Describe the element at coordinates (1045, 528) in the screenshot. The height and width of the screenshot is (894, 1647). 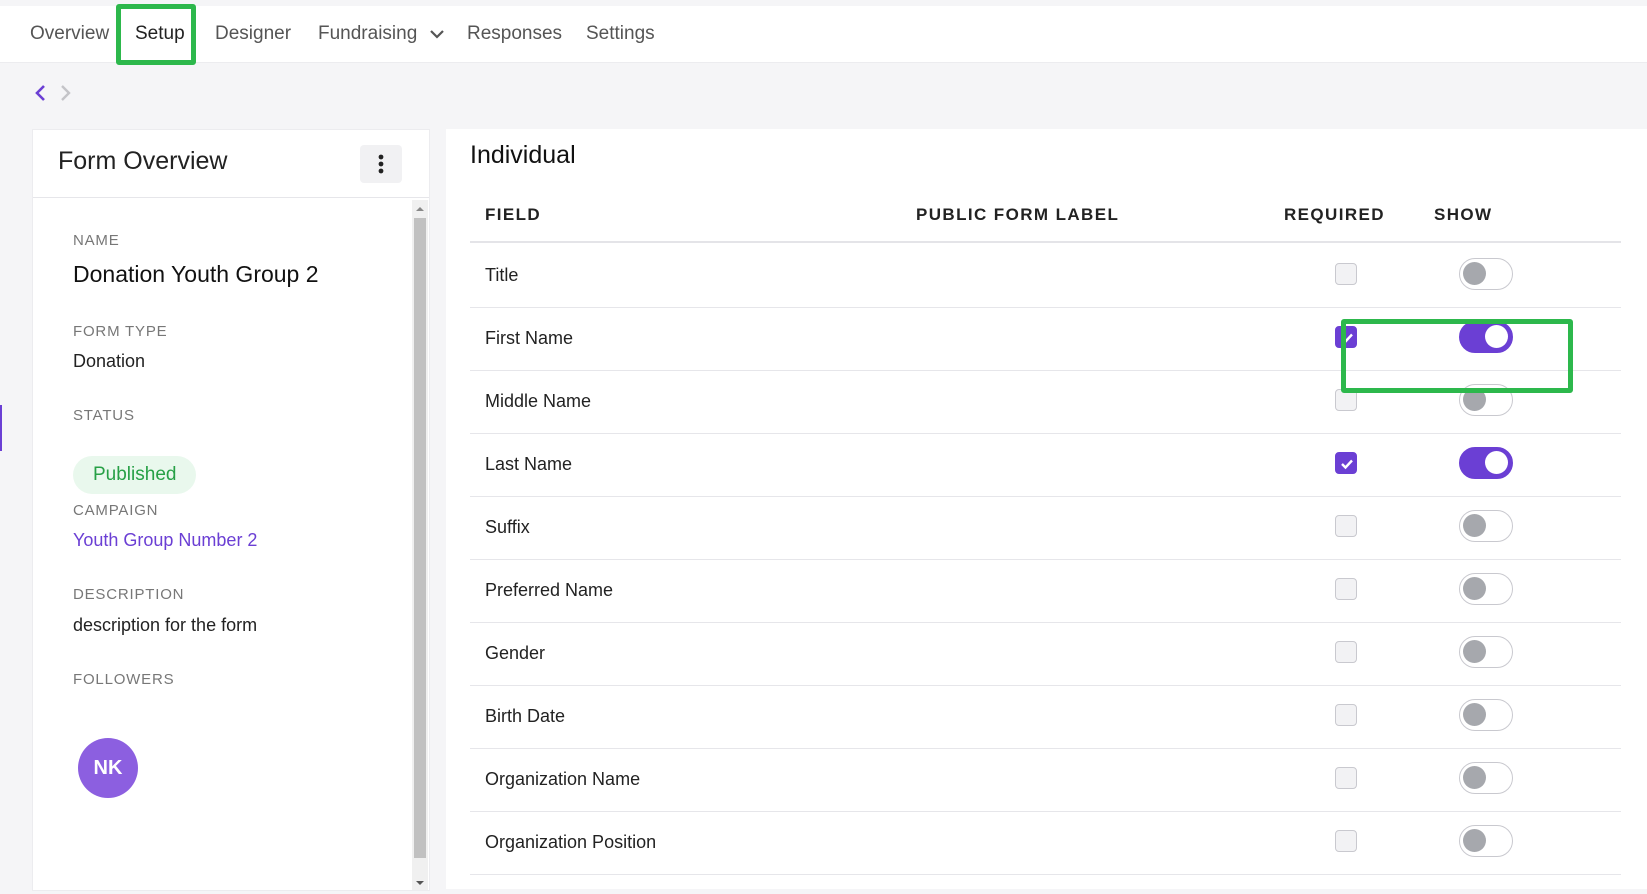
I see `table-row: Suffix` at that location.